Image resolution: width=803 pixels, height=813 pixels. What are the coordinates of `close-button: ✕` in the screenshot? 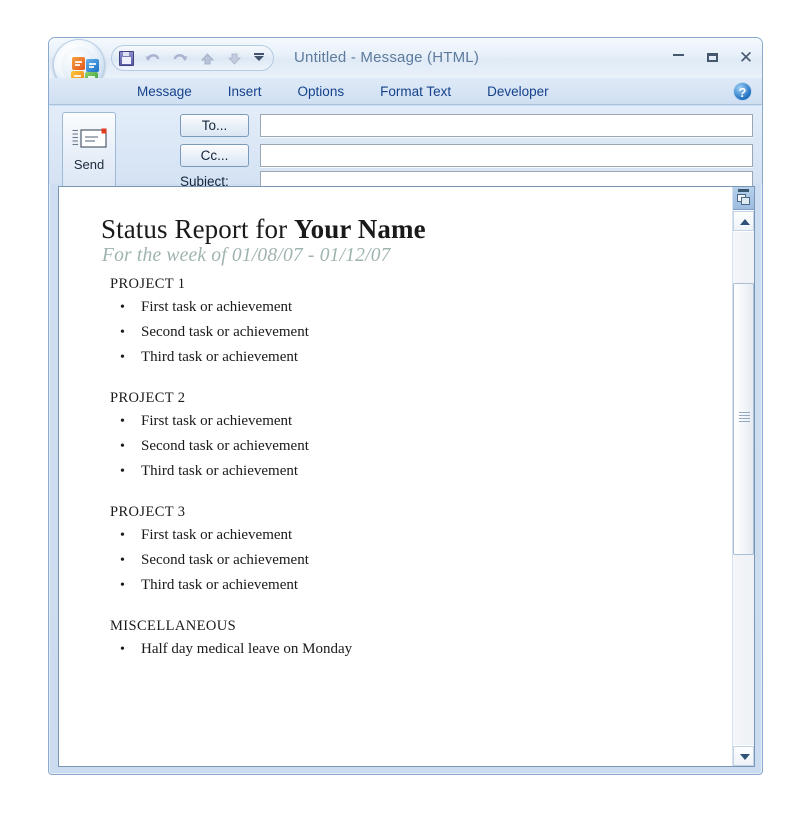 It's located at (746, 58).